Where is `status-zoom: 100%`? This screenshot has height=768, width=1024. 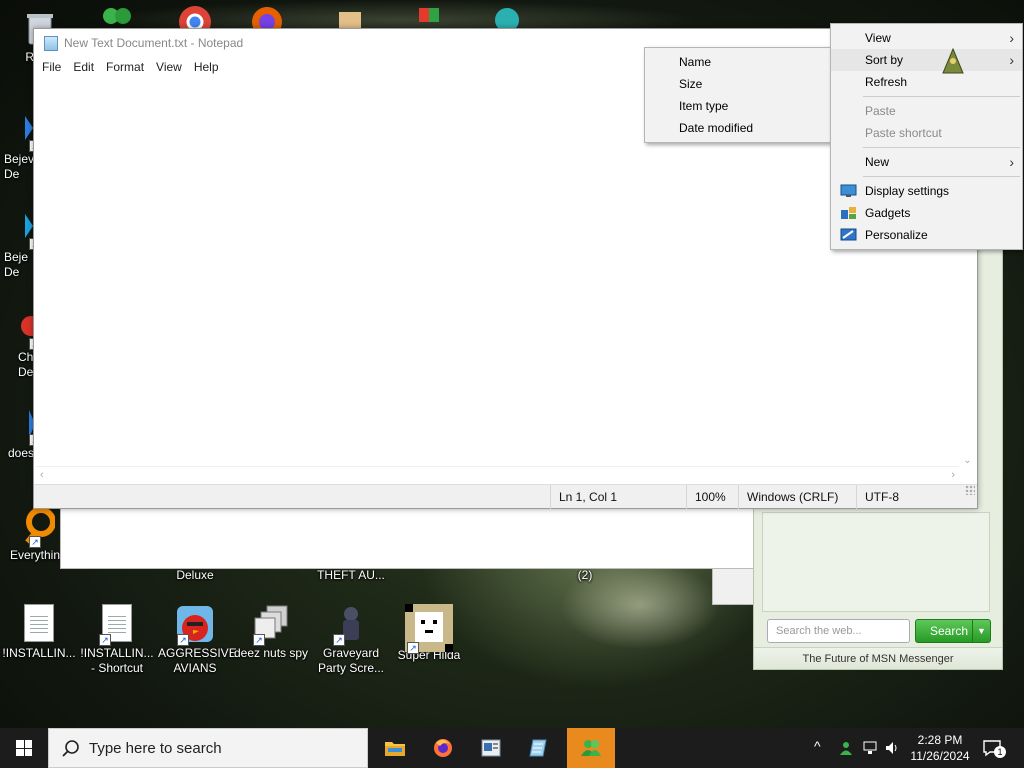
status-zoom: 100% is located at coordinates (712, 497).